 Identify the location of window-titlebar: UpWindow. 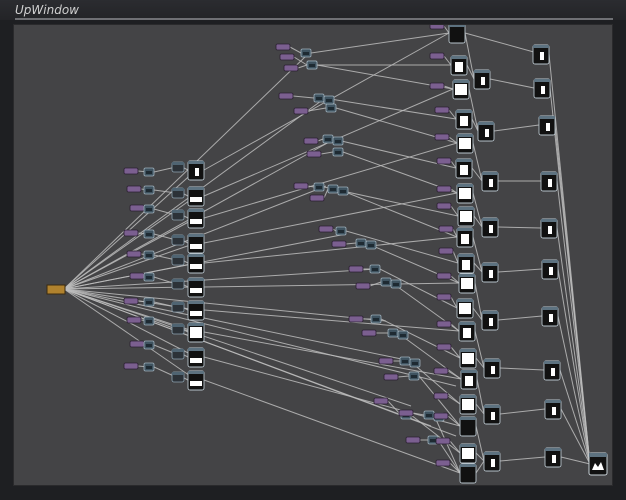
(313, 10).